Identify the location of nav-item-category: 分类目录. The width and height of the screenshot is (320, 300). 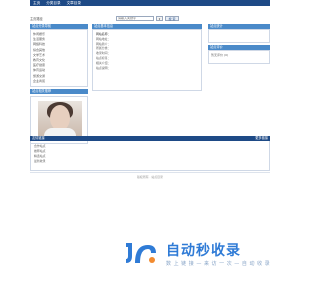
(53, 3).